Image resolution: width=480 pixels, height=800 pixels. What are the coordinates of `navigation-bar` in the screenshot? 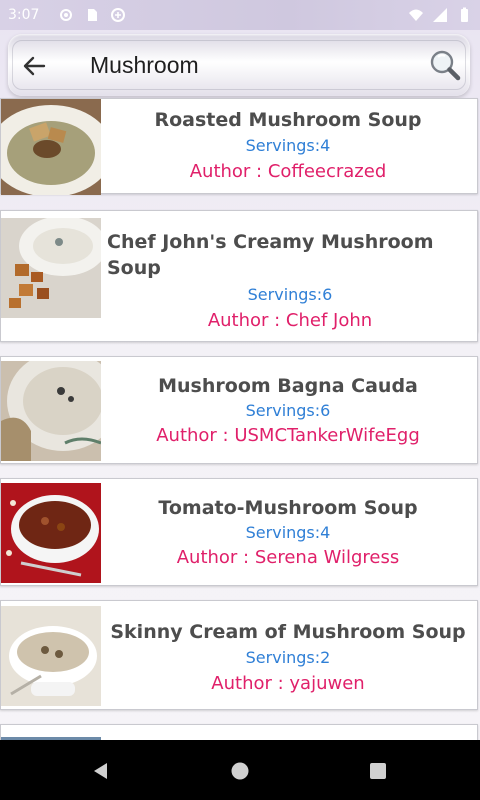 It's located at (240, 770).